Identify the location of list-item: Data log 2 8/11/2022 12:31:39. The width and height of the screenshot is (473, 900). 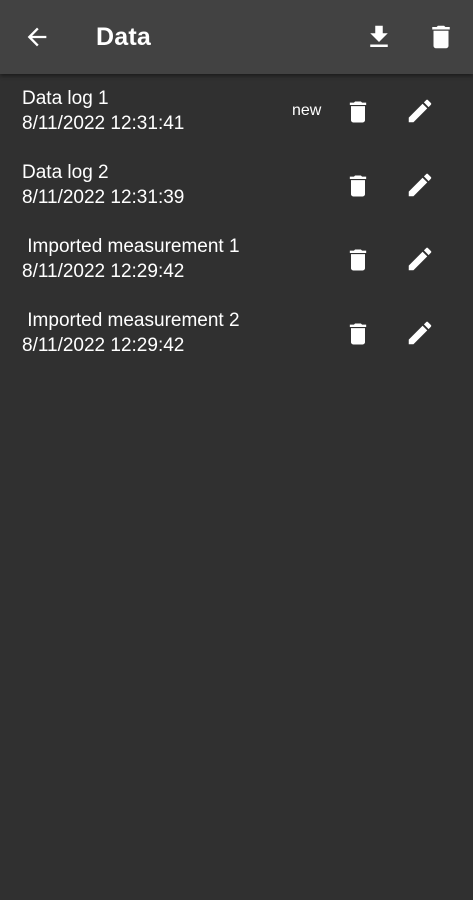
(236, 185).